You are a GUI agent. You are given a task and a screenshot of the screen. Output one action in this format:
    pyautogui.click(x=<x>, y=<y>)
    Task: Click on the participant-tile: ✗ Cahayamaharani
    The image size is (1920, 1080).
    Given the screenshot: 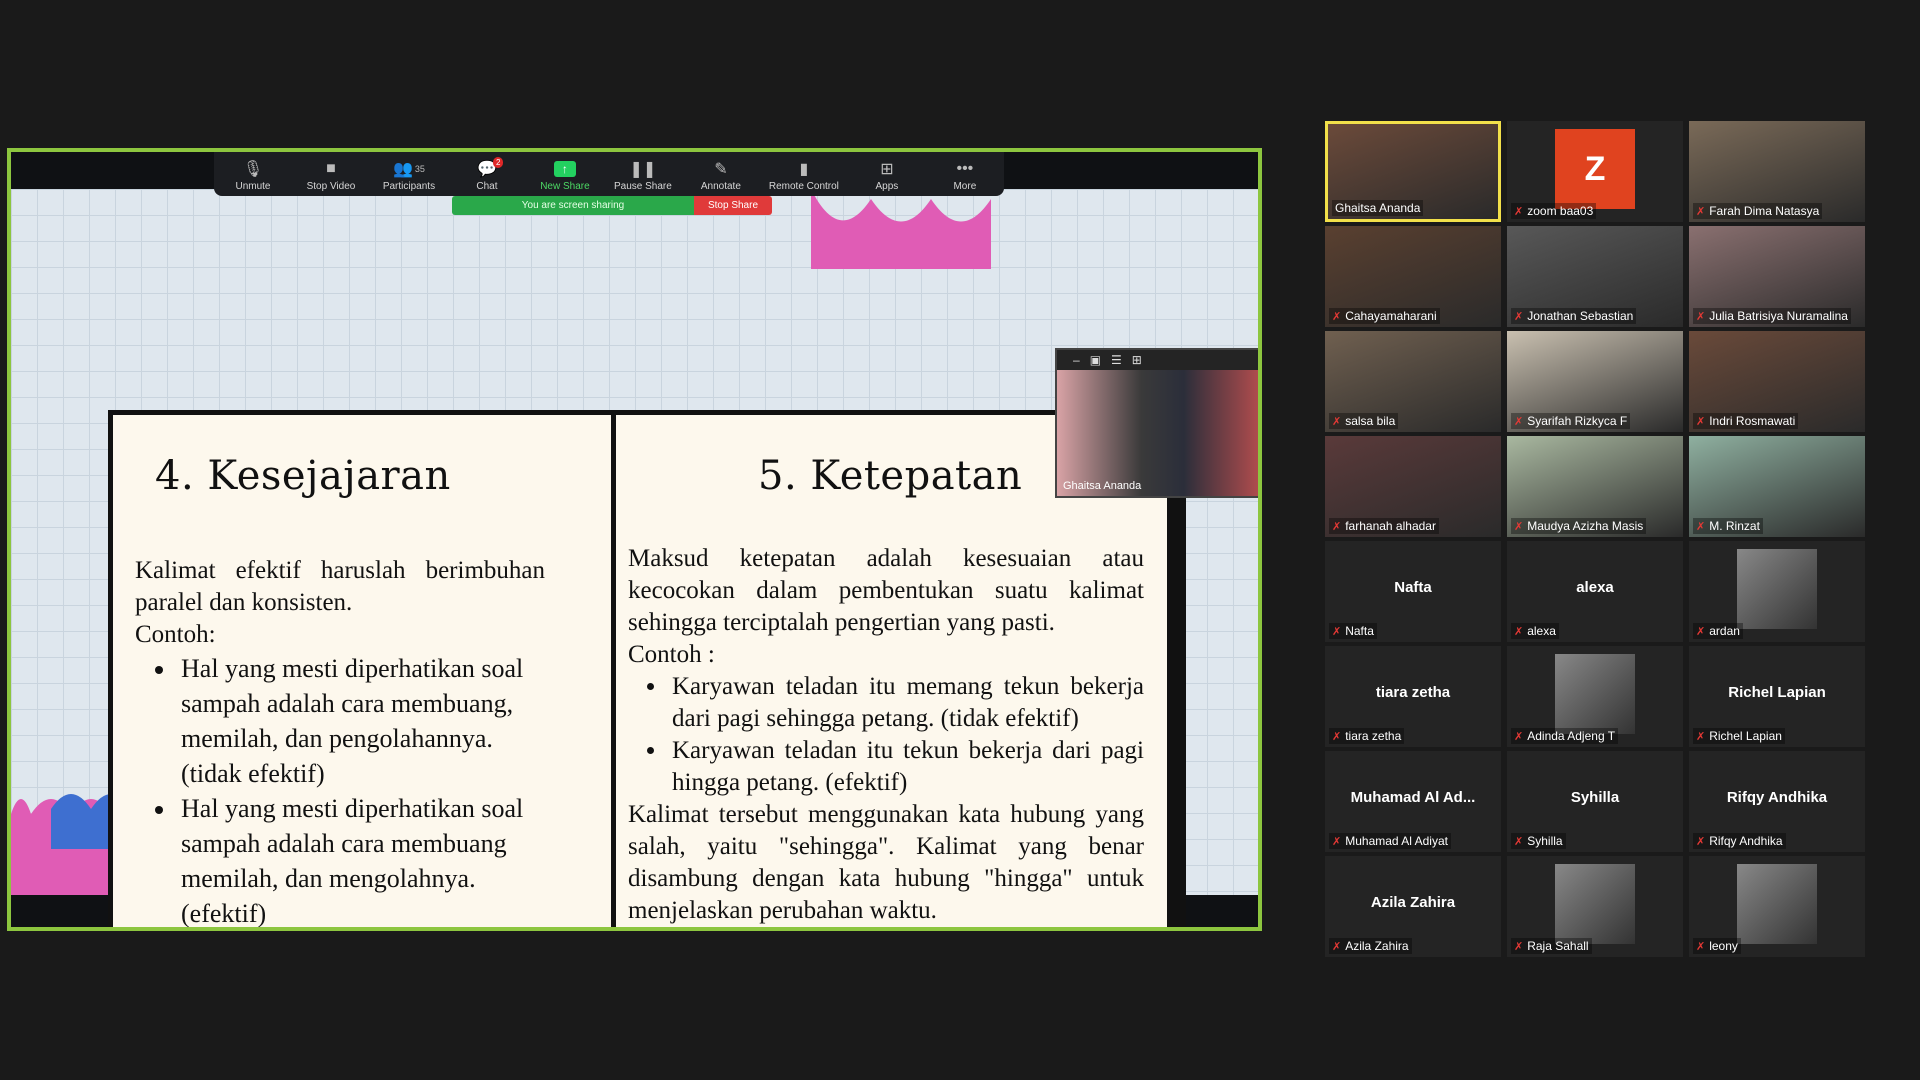 What is the action you would take?
    pyautogui.click(x=1413, y=276)
    